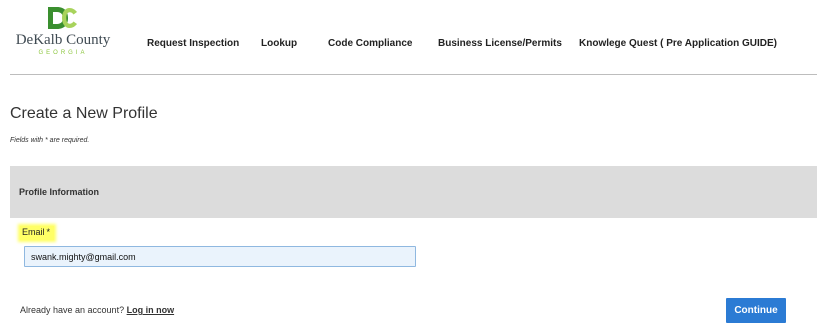 This screenshot has width=817, height=336. I want to click on page-title: Create a New Profile, so click(84, 113).